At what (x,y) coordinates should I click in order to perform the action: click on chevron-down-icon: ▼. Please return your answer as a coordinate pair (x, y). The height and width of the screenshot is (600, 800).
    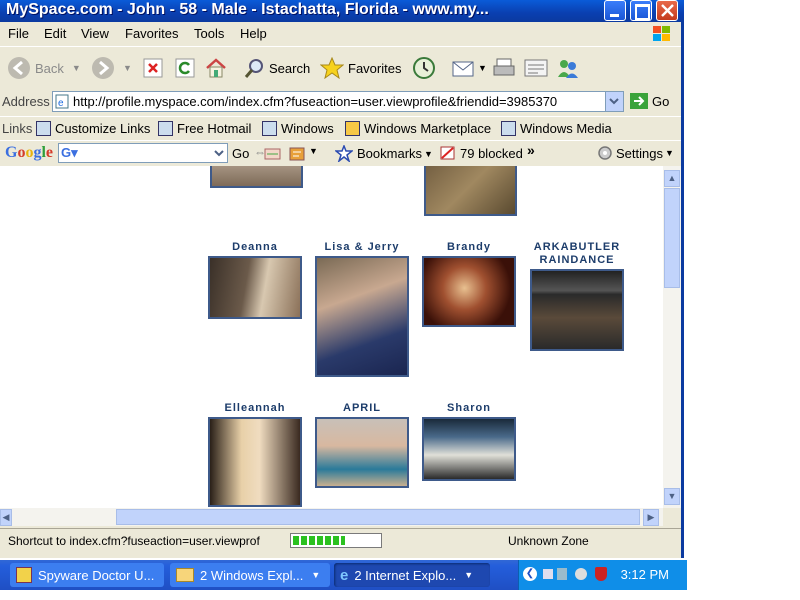
    Looking at the image, I should click on (313, 151).